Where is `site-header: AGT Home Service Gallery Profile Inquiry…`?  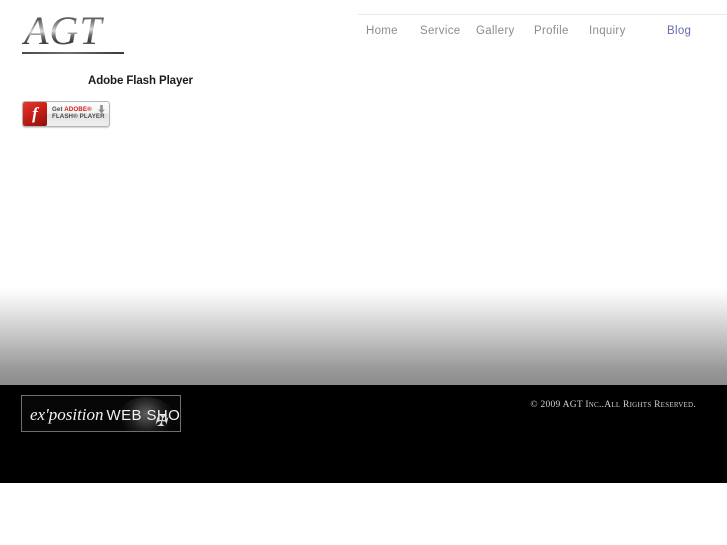 site-header: AGT Home Service Gallery Profile Inquiry… is located at coordinates (363, 31).